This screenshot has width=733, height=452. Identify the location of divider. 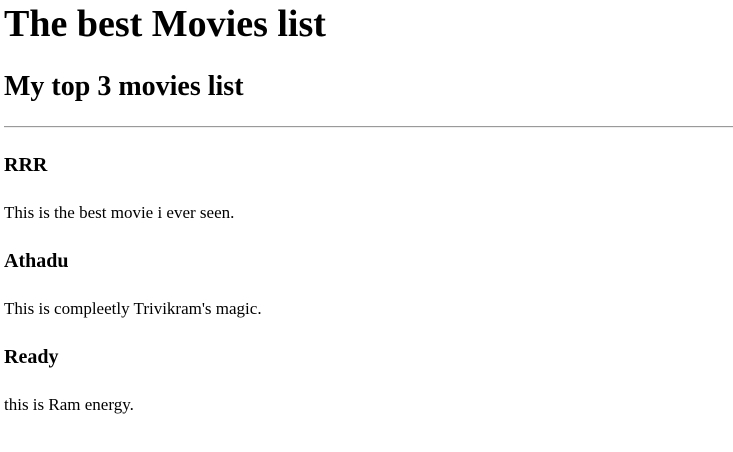
(368, 127).